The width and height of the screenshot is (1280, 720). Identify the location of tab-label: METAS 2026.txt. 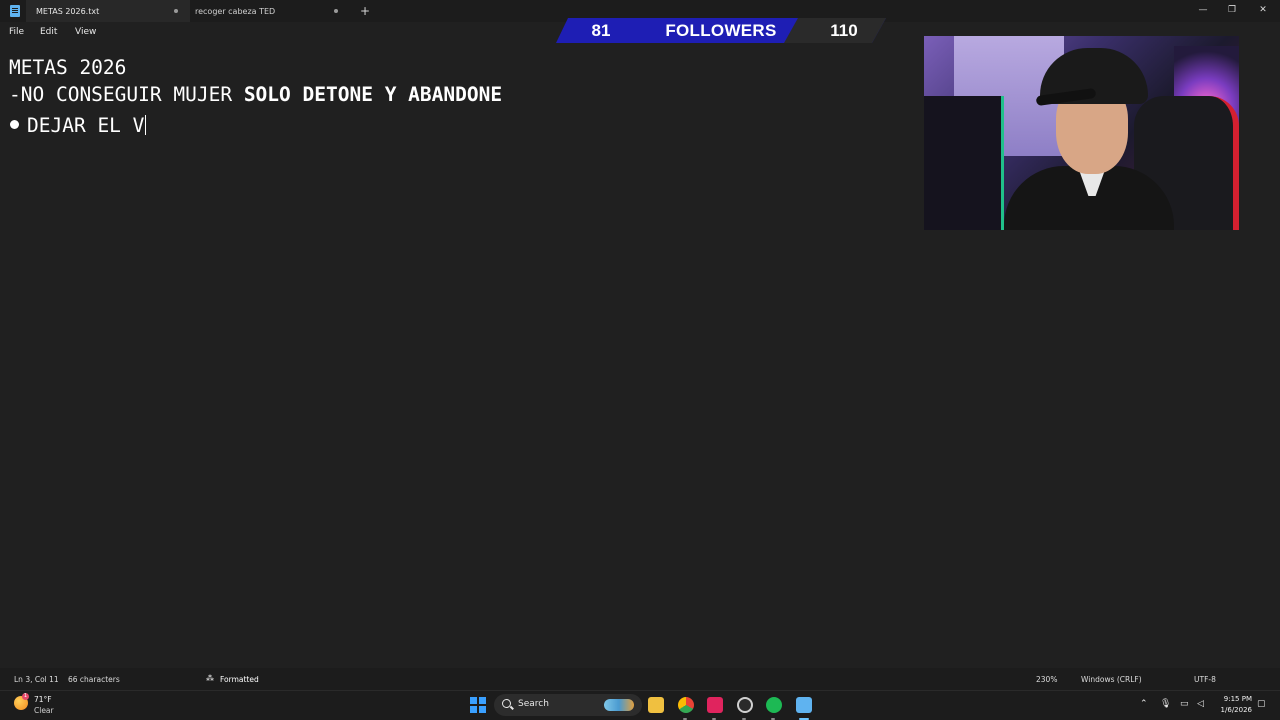
(68, 11).